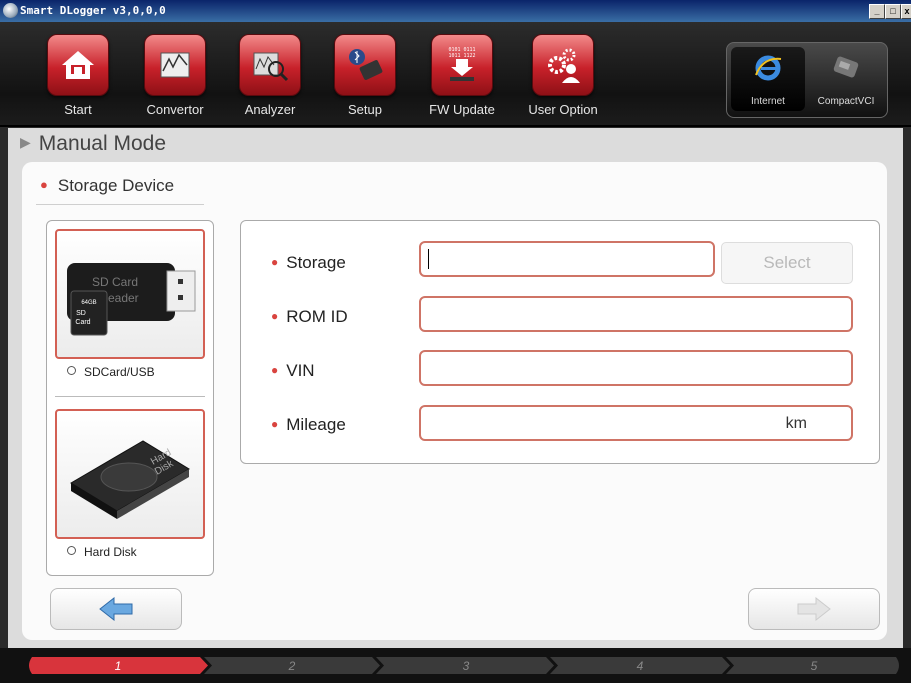  I want to click on step-2: 2, so click(292, 666).